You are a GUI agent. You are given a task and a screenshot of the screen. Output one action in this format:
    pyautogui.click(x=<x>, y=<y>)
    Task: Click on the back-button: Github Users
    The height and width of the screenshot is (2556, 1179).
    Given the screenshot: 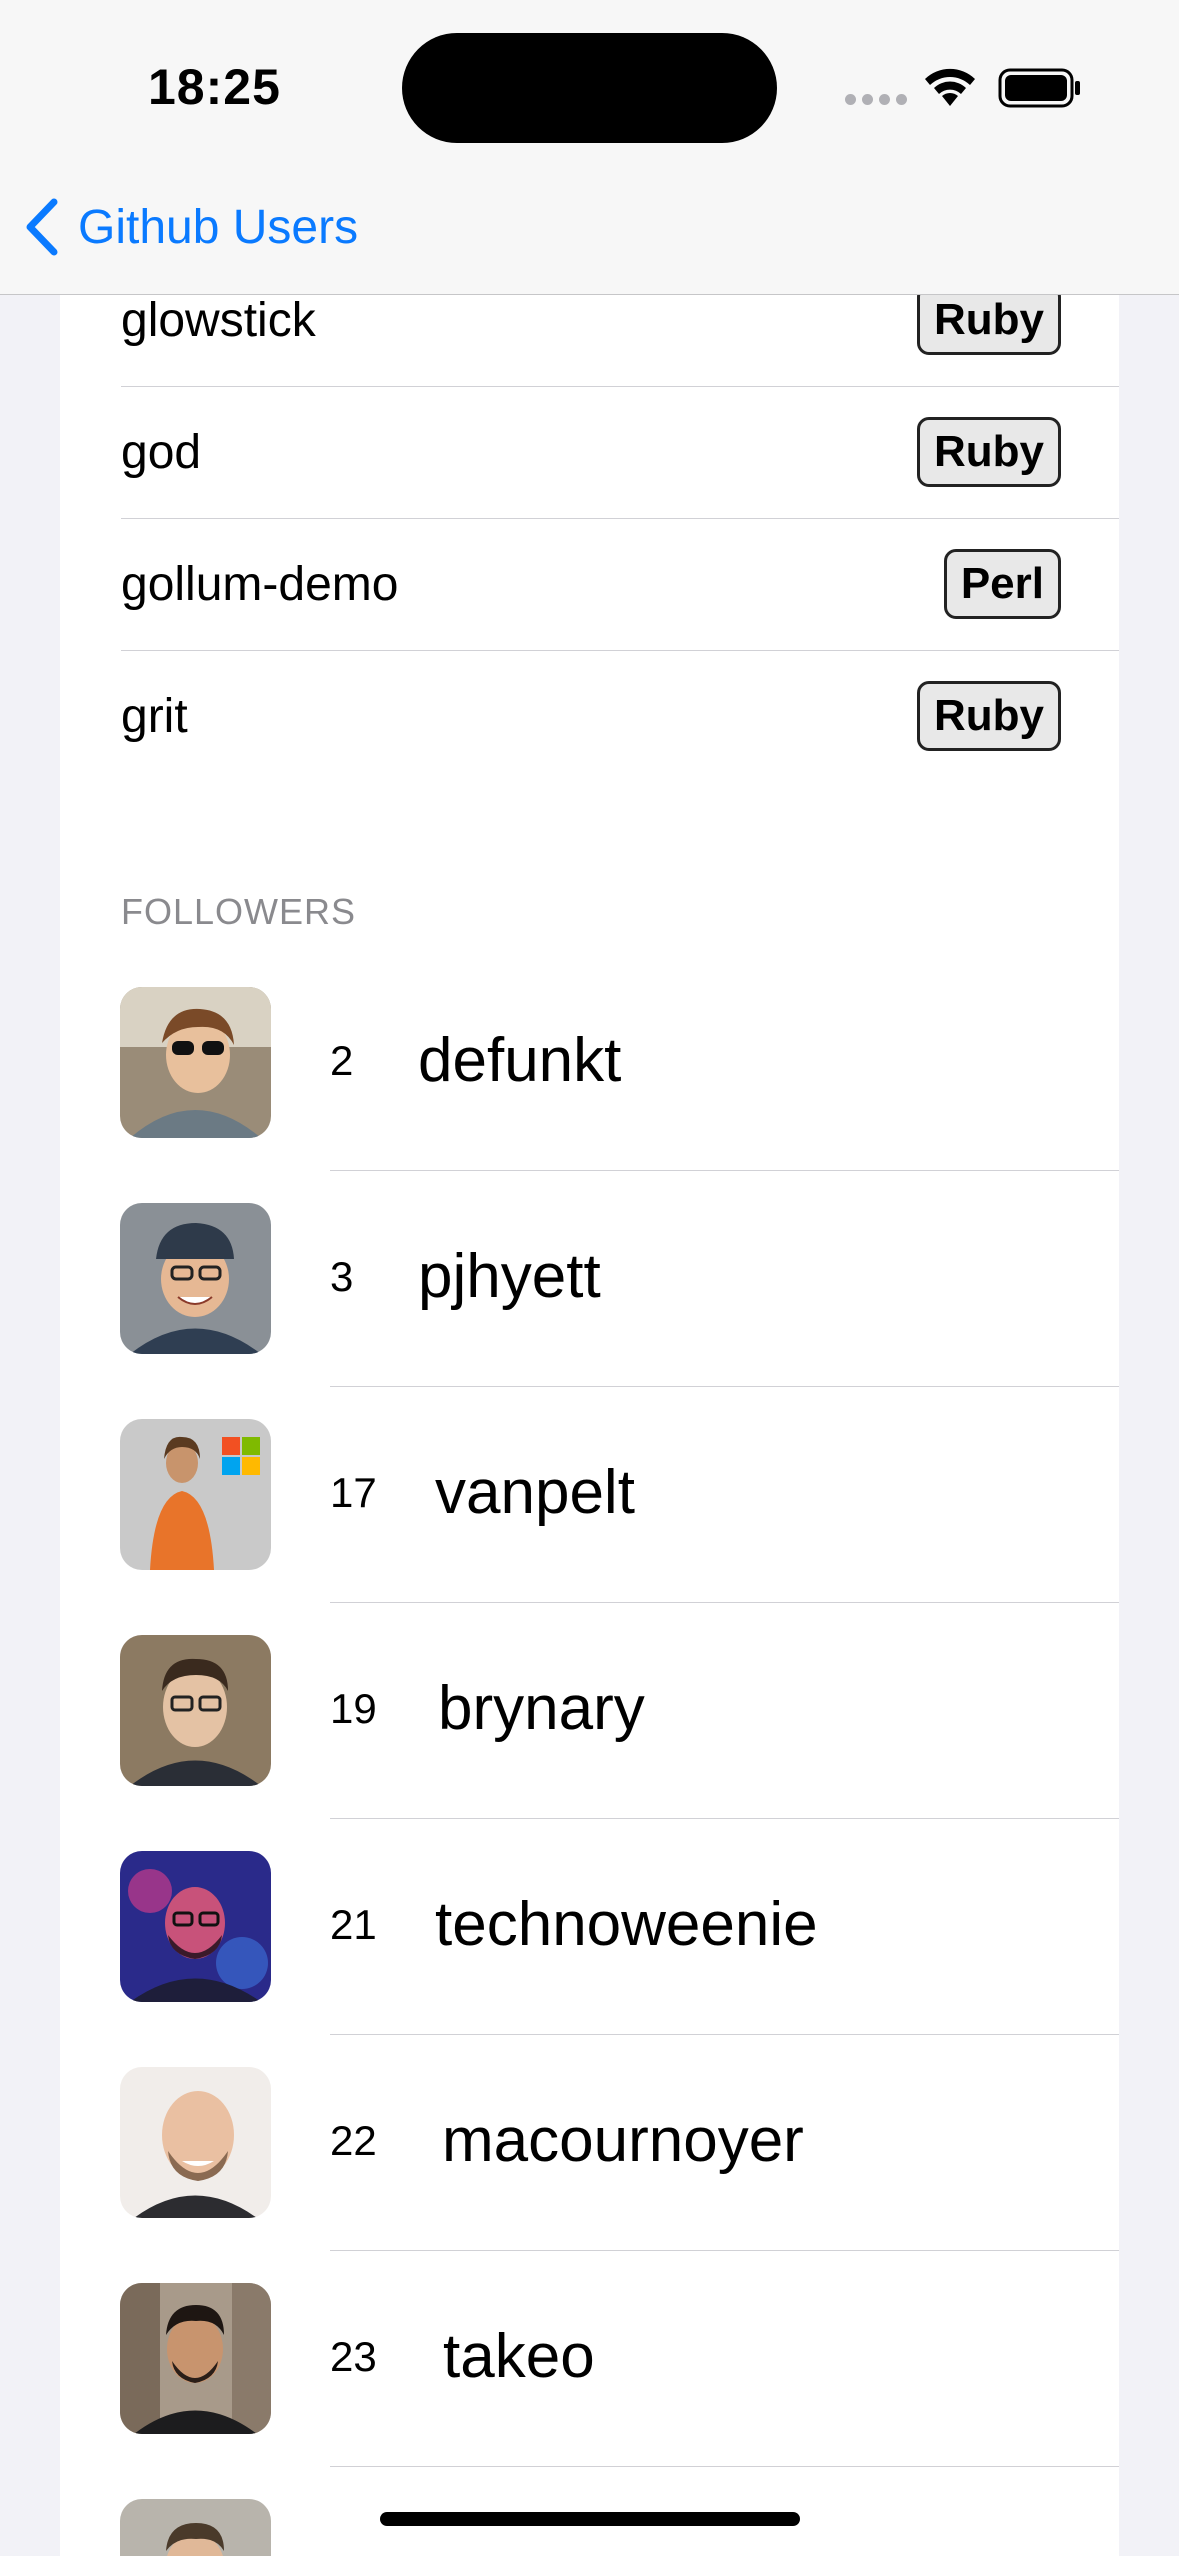 What is the action you would take?
    pyautogui.click(x=191, y=227)
    